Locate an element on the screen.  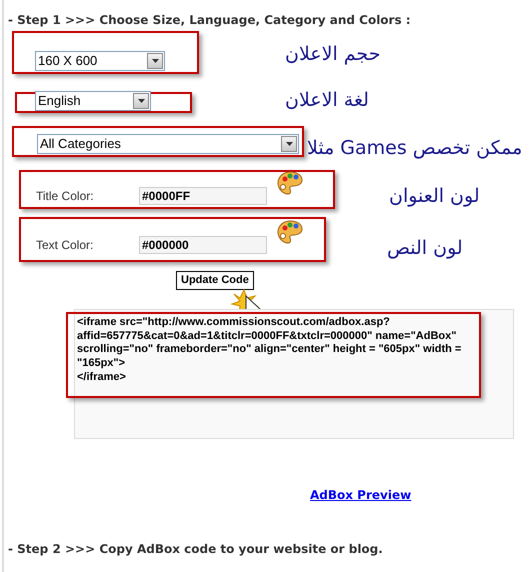
color-input-field: #000000 is located at coordinates (203, 245).